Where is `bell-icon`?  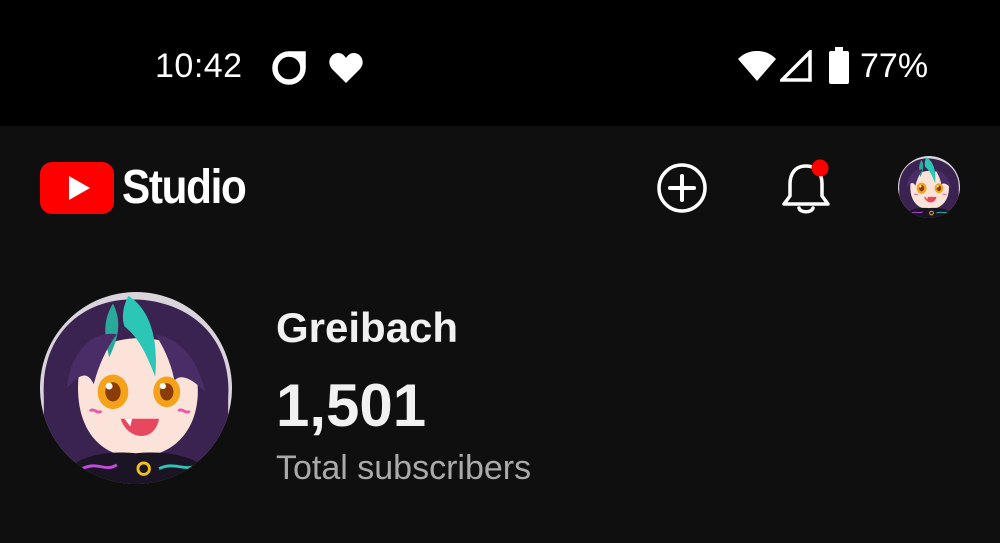 bell-icon is located at coordinates (806, 186).